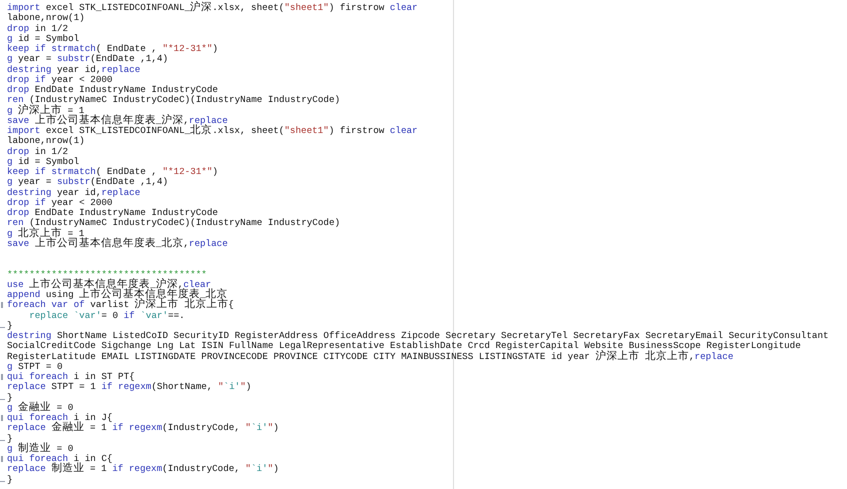 This screenshot has height=489, width=847. I want to click on code-line: replace 金融业 = 1 if regexm(IndustryCode, "`i'"), so click(143, 428).